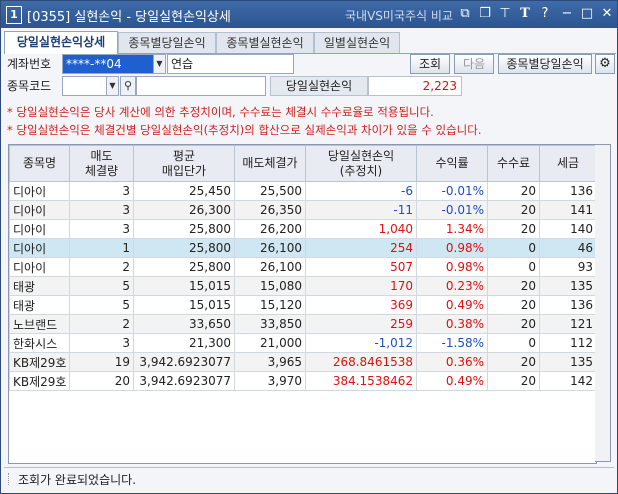 This screenshot has height=494, width=618. Describe the element at coordinates (567, 229) in the screenshot. I see `cell-tax: 140` at that location.